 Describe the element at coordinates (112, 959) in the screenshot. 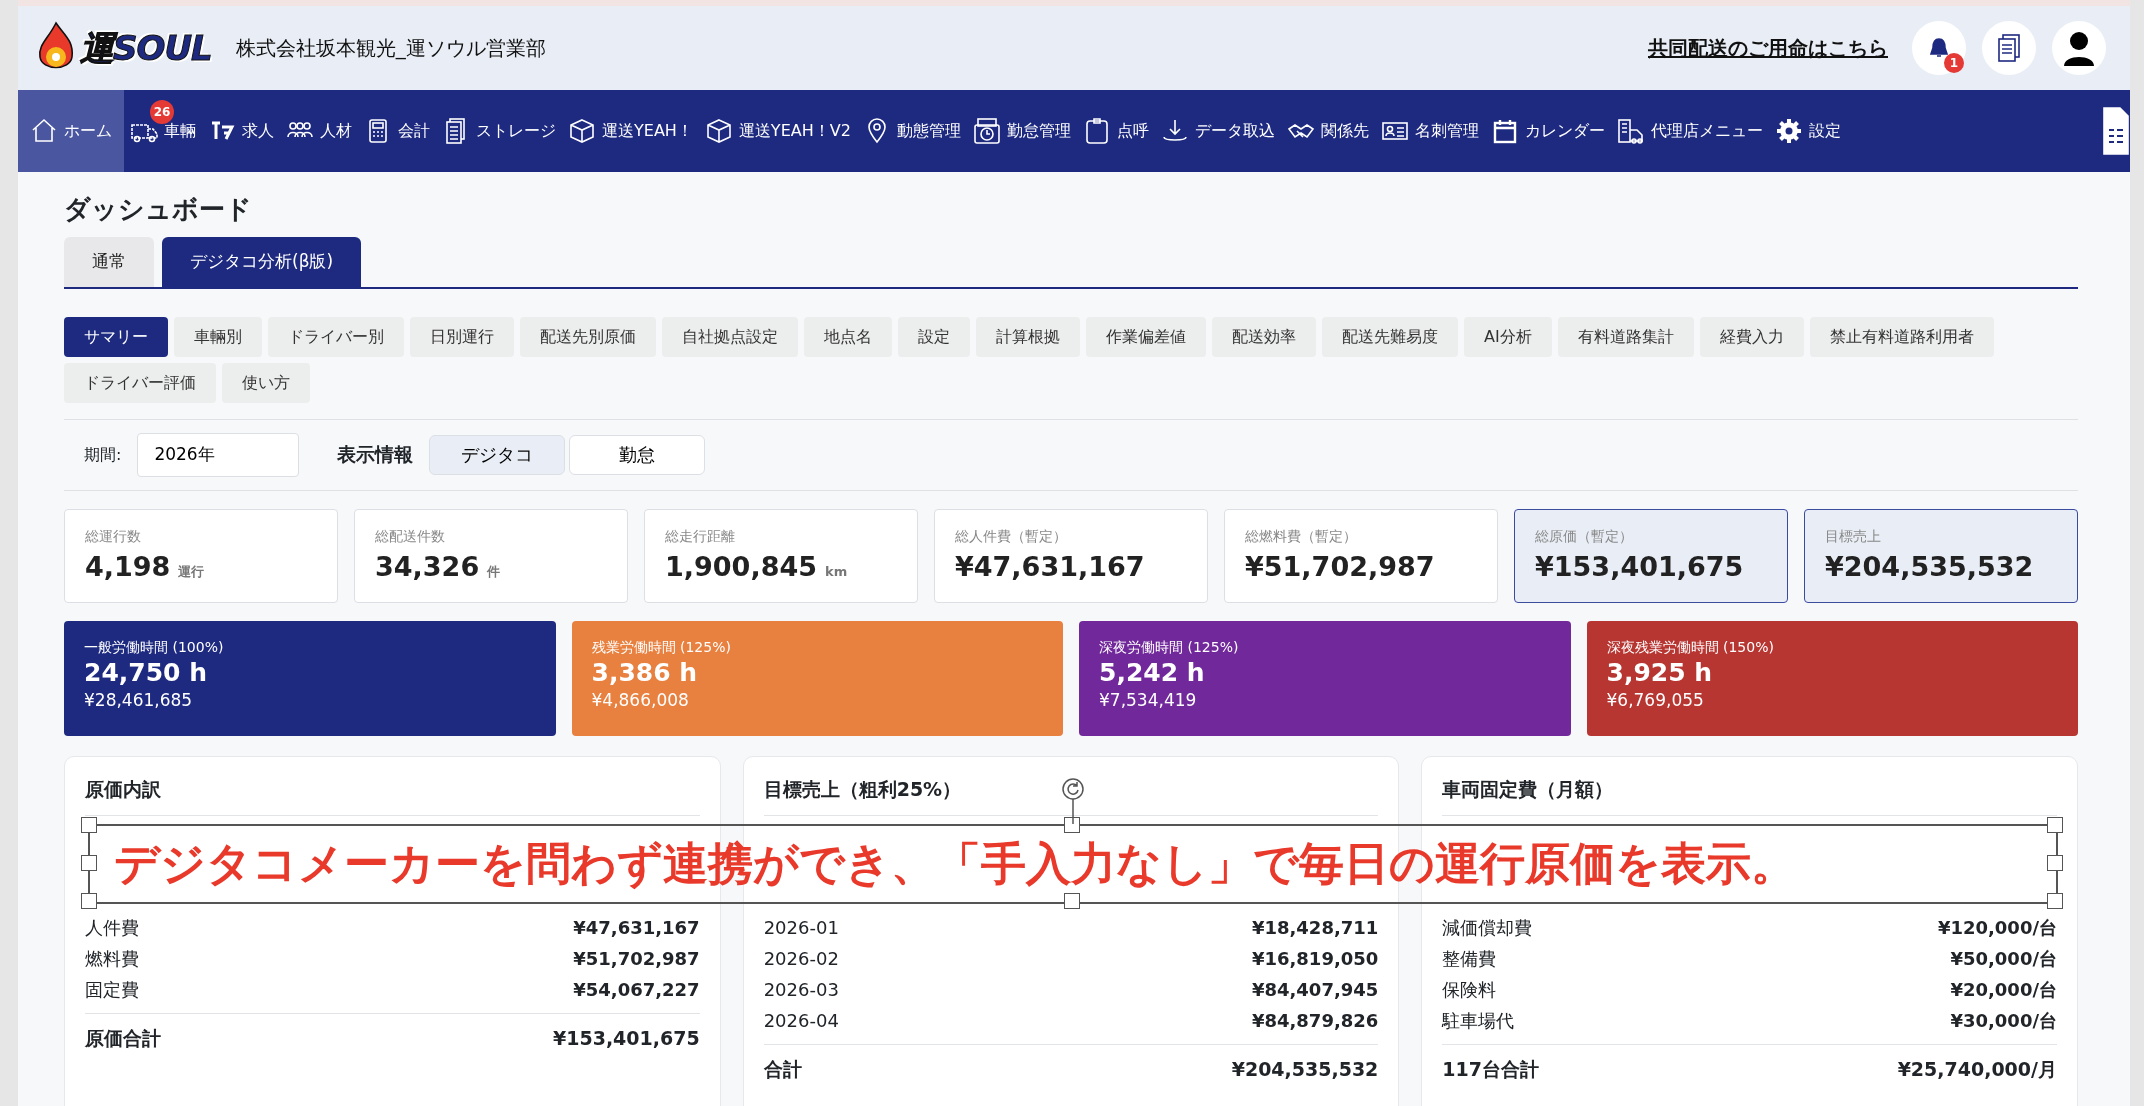

I see `row-label: 燃料費` at that location.